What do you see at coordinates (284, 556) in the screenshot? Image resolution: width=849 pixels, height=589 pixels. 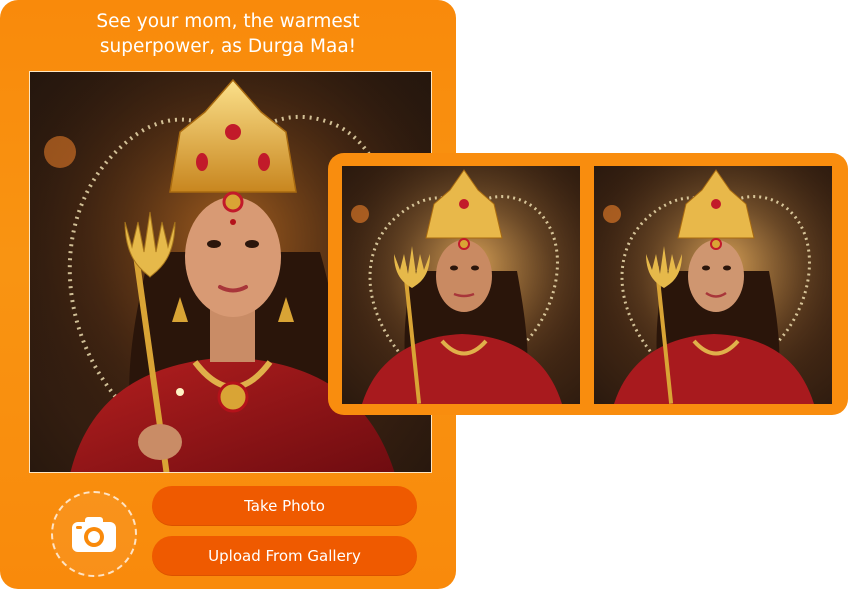 I see `upload-from-gallery-button: Upload From Gallery` at bounding box center [284, 556].